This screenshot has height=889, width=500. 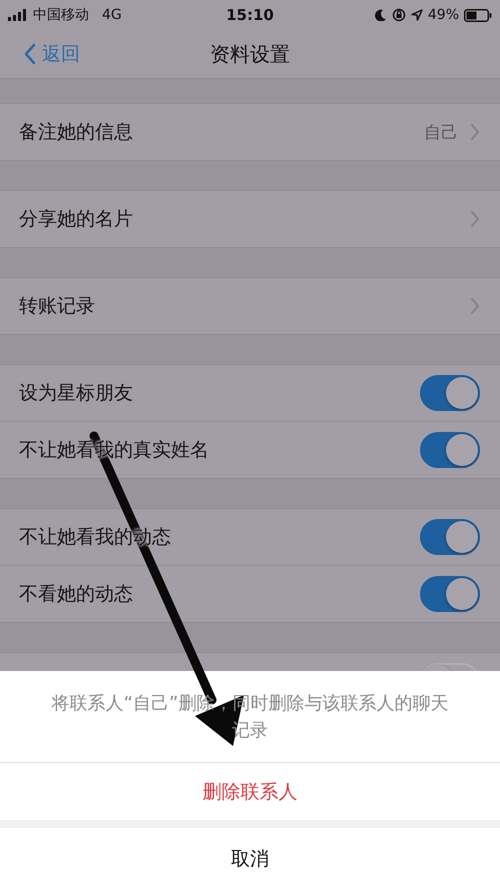 What do you see at coordinates (250, 54) in the screenshot?
I see `screen-title: 资料设置` at bounding box center [250, 54].